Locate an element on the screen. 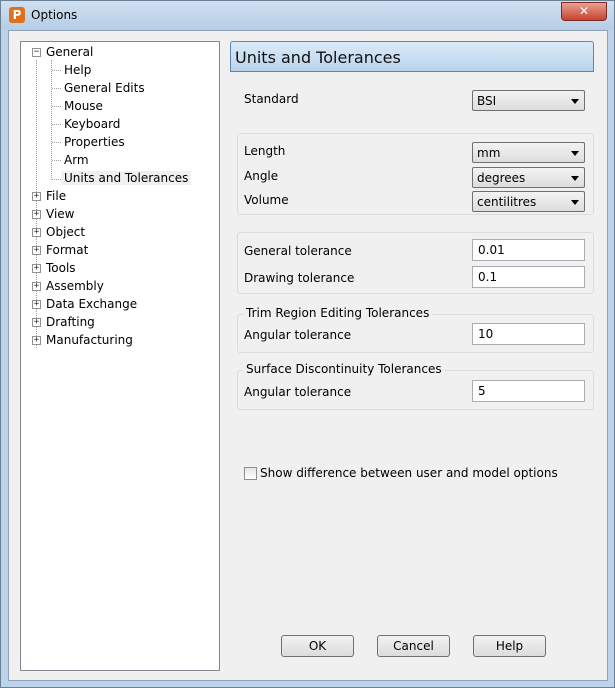  standard-value: BSI is located at coordinates (487, 101).